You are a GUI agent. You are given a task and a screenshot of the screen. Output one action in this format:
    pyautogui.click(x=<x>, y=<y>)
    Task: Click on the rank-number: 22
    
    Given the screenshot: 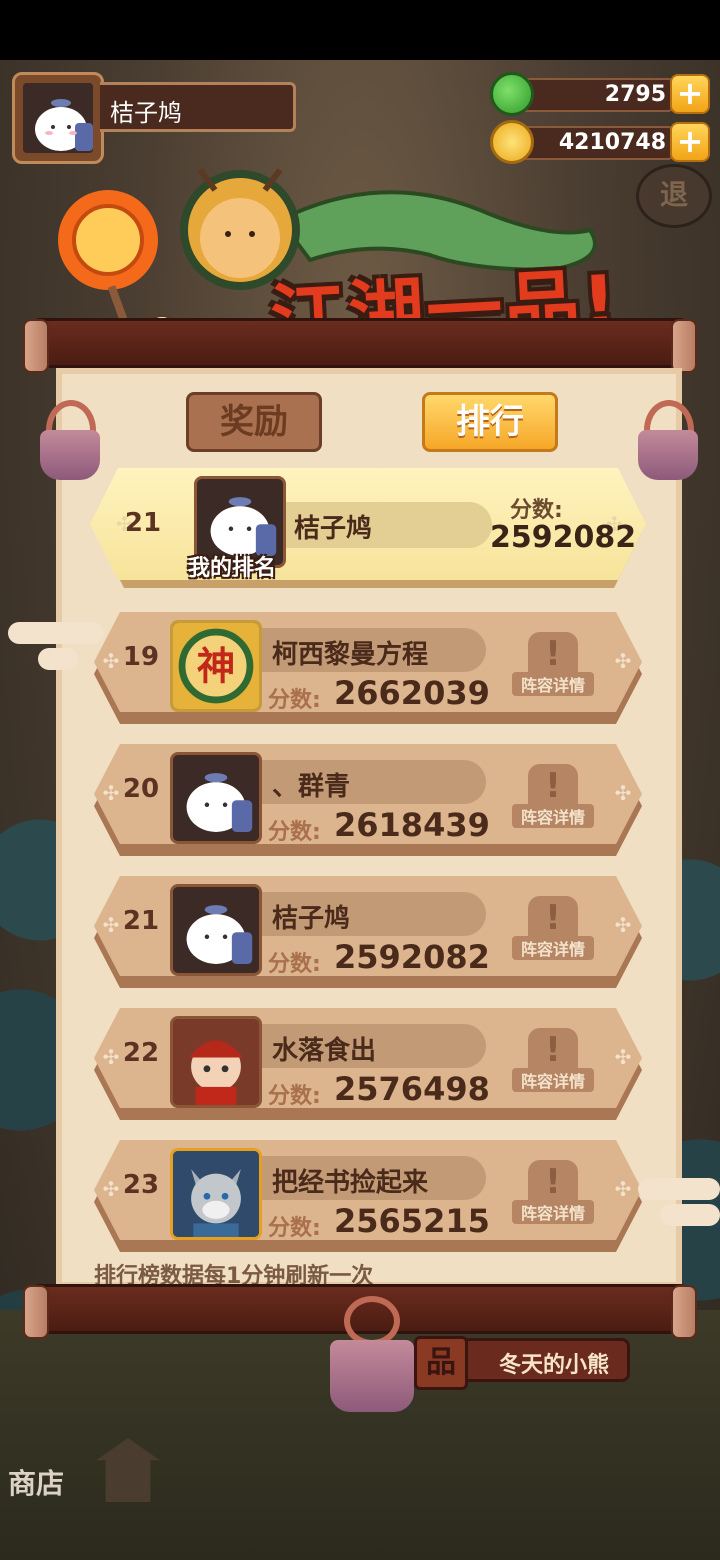 What is the action you would take?
    pyautogui.click(x=141, y=1053)
    